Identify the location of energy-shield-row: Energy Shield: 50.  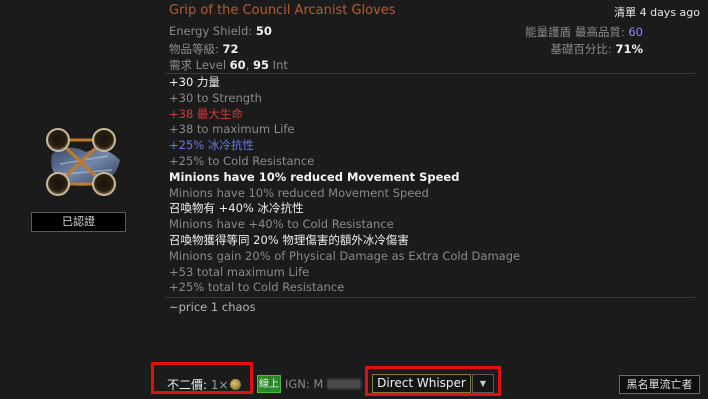
(220, 31).